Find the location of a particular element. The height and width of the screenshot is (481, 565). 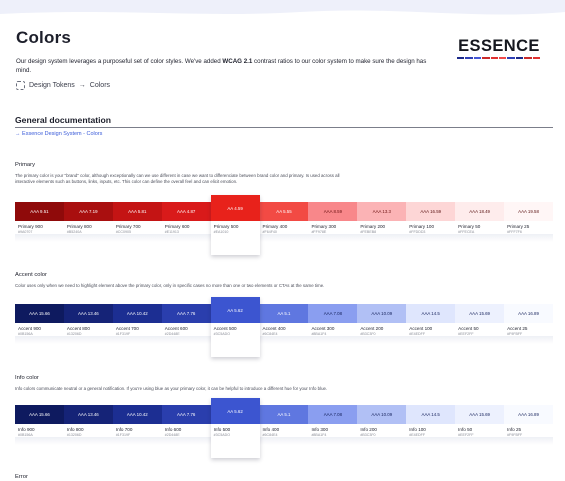

swatch-contrast-ratio: AA 4.59 is located at coordinates (235, 208).